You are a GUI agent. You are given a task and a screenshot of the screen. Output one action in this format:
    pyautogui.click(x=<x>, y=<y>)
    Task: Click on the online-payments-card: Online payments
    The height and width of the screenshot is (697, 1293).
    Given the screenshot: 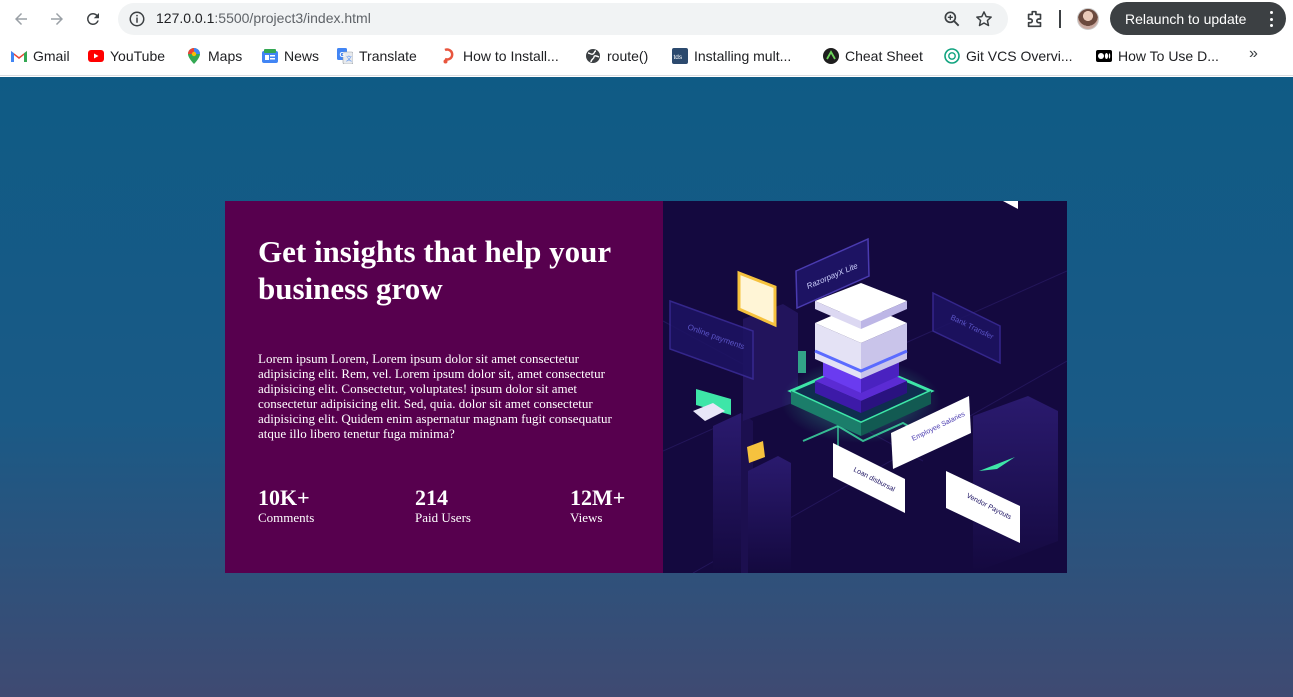 What is the action you would take?
    pyautogui.click(x=711, y=340)
    